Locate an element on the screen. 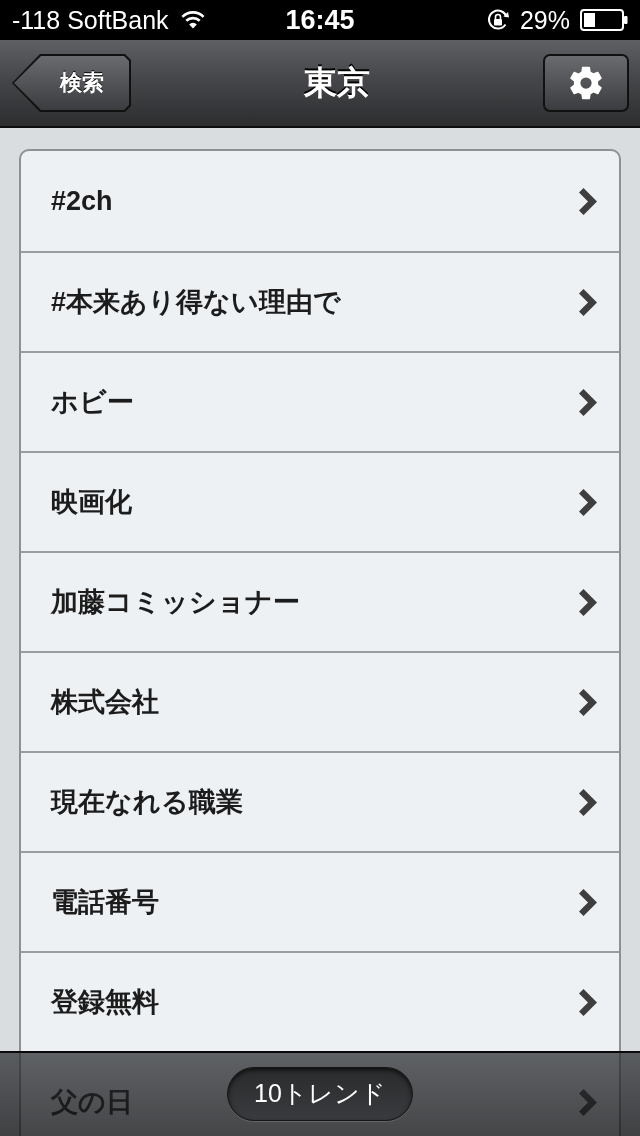  trend-count-button: 10トレンド is located at coordinates (320, 1093).